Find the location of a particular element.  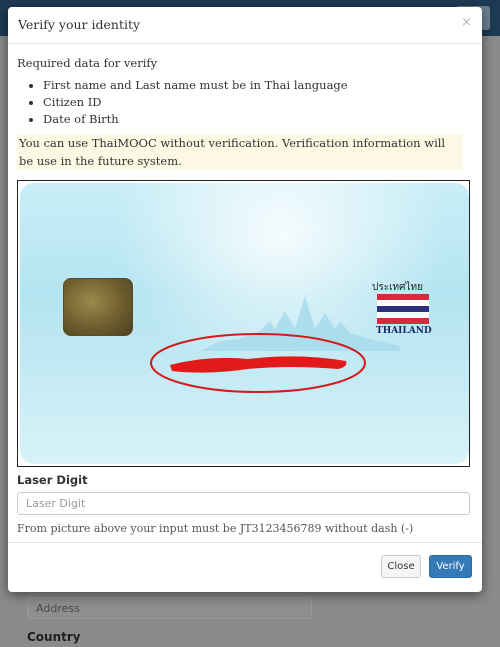

verify-button: Verify is located at coordinates (450, 566).